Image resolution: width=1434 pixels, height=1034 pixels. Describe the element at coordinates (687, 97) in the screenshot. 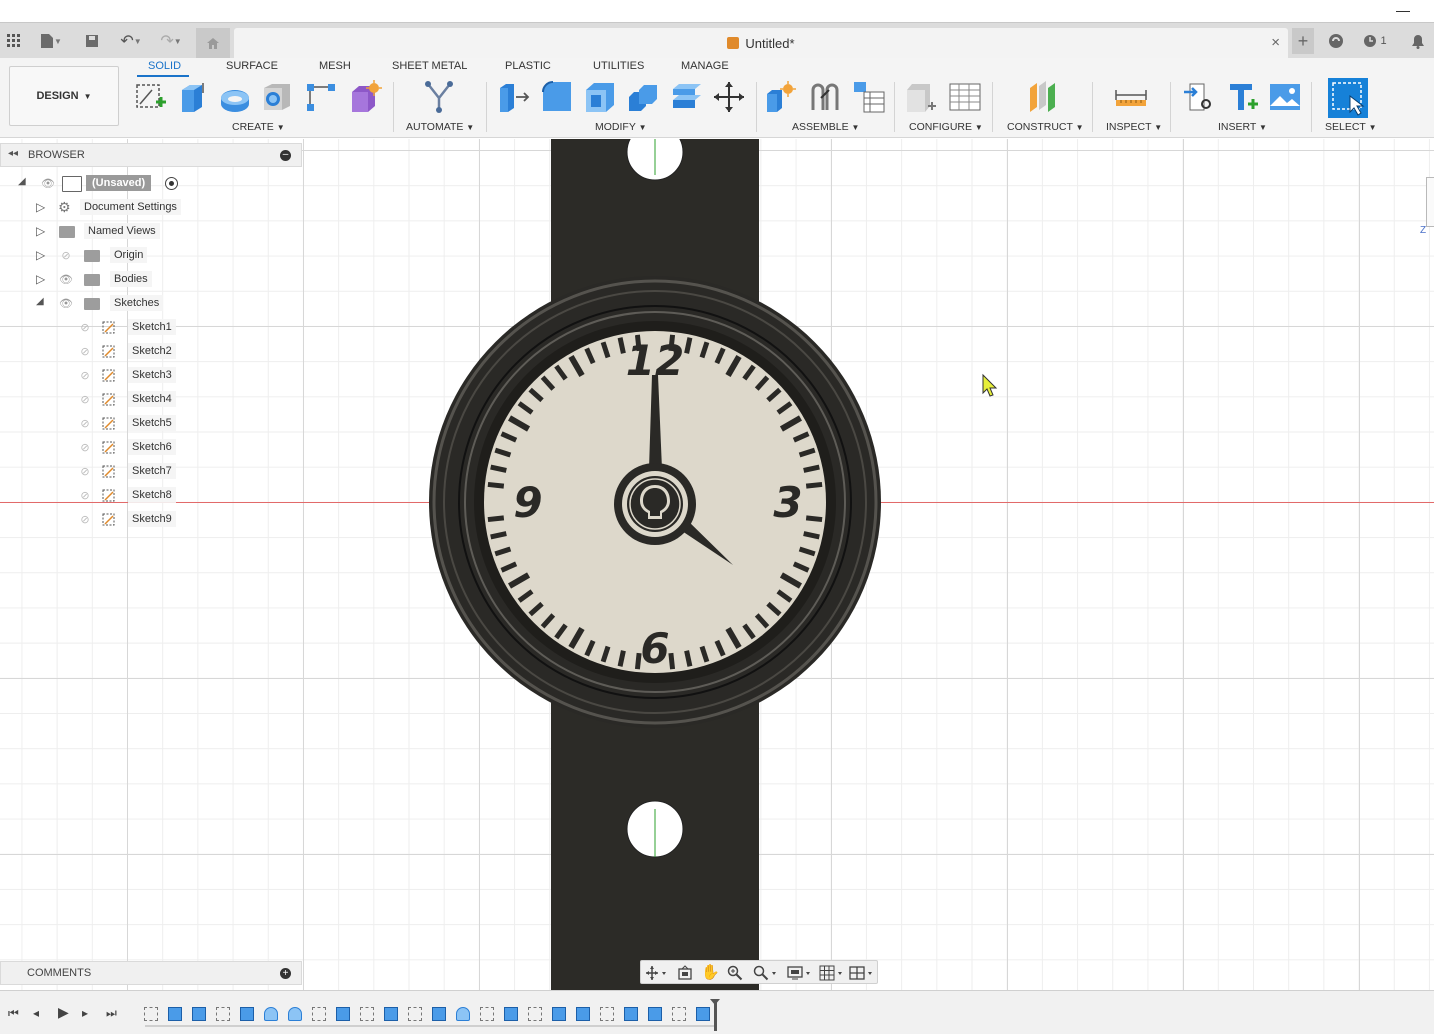

I see `offset-face-icon` at that location.